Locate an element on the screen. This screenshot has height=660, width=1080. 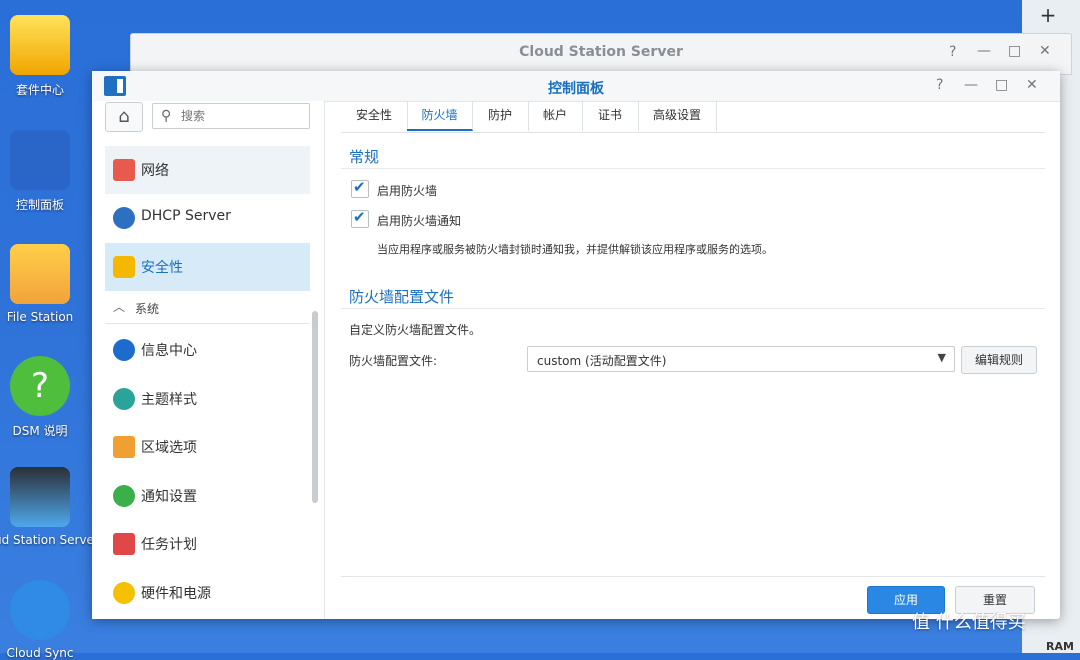
ram-label: RAM is located at coordinates (1060, 646).